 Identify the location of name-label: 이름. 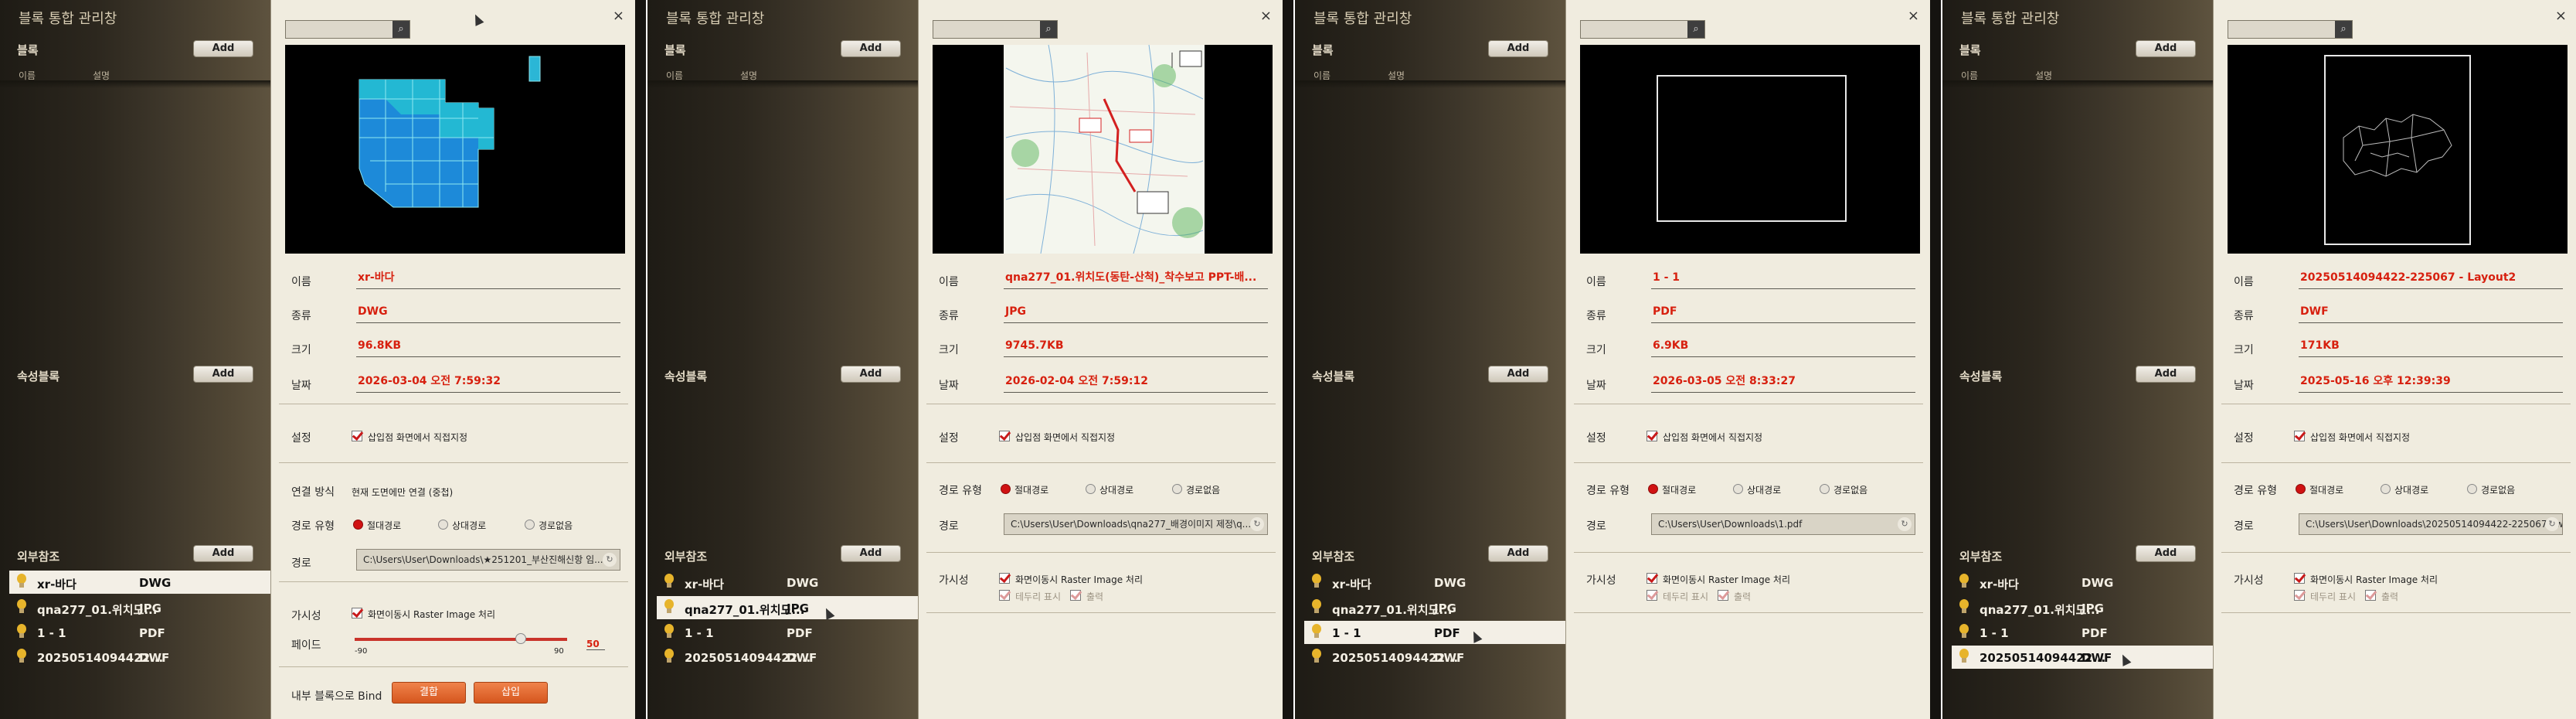
(949, 282).